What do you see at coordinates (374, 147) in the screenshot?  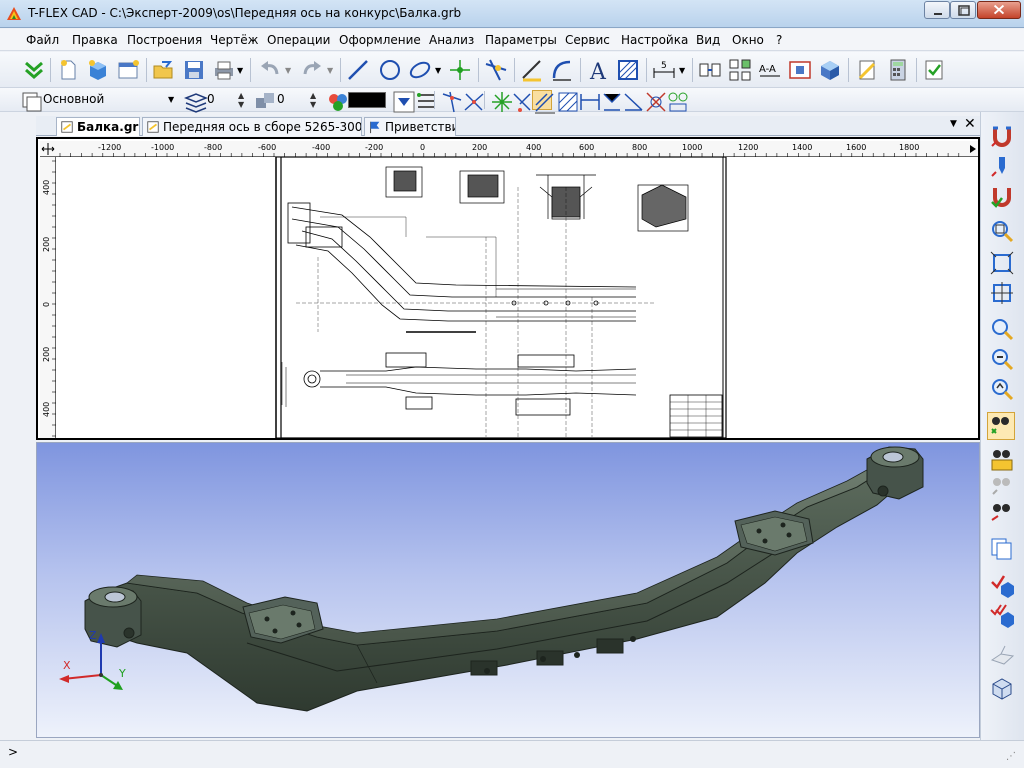 I see `ruler-tick: -200` at bounding box center [374, 147].